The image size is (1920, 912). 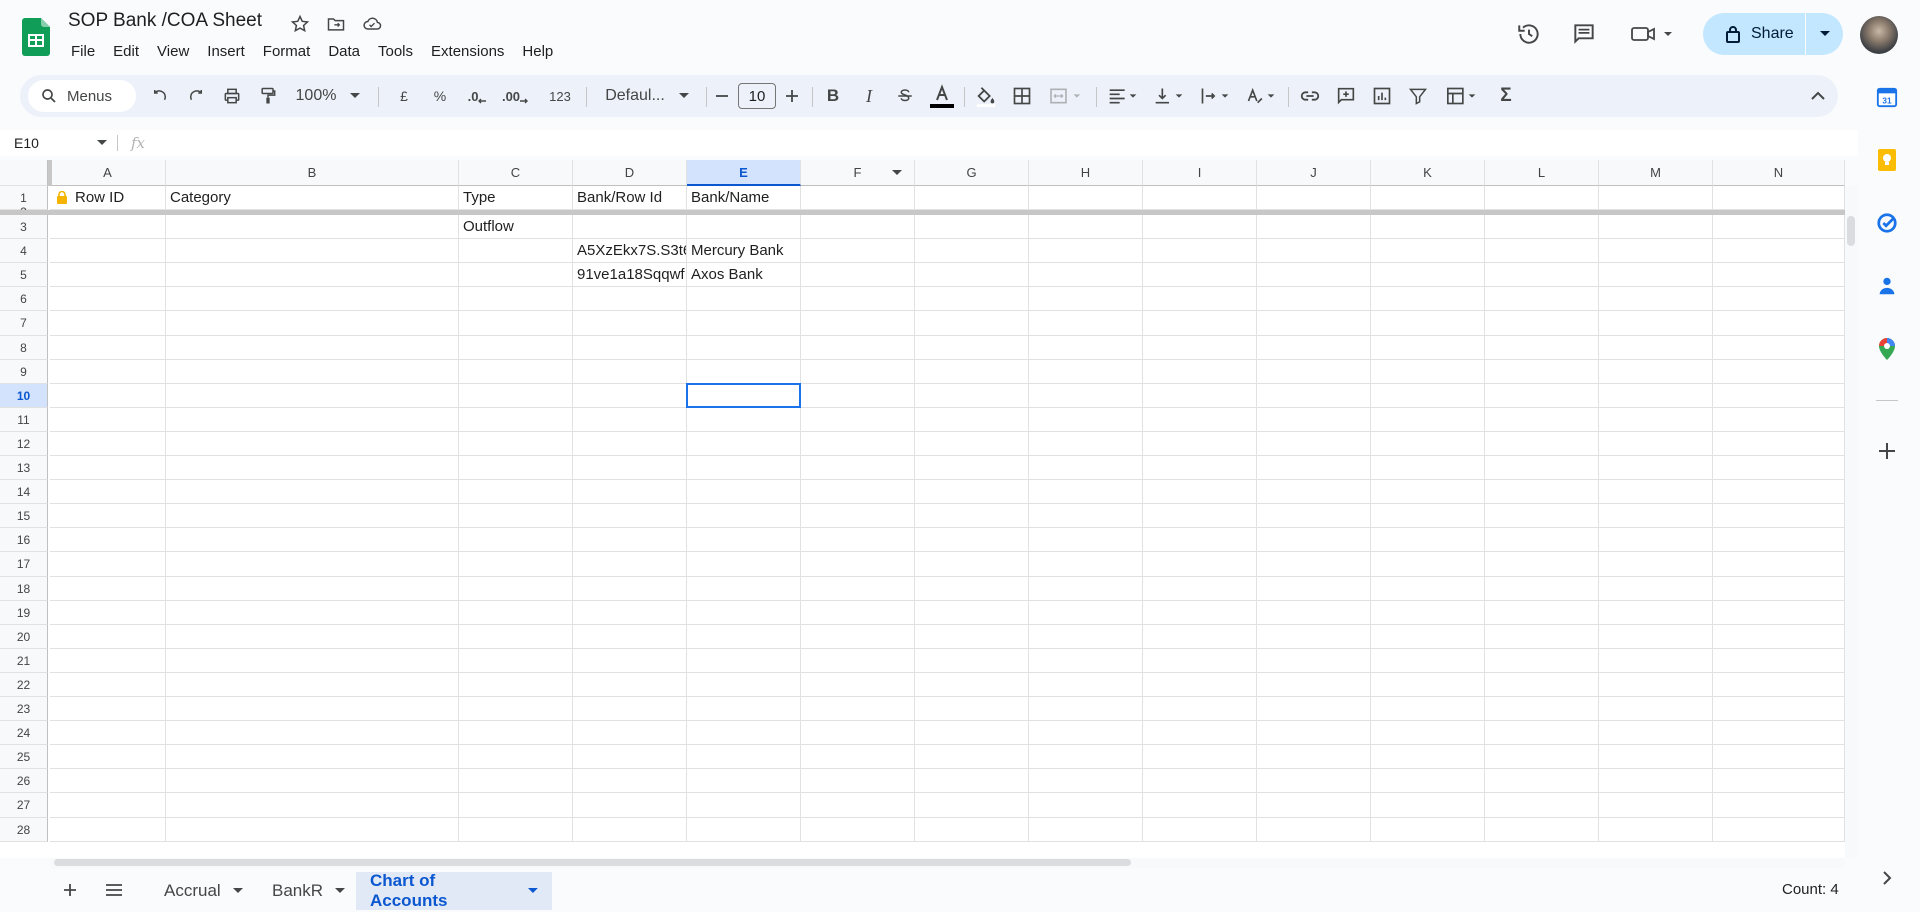 What do you see at coordinates (869, 96) in the screenshot?
I see `italic-icon: I` at bounding box center [869, 96].